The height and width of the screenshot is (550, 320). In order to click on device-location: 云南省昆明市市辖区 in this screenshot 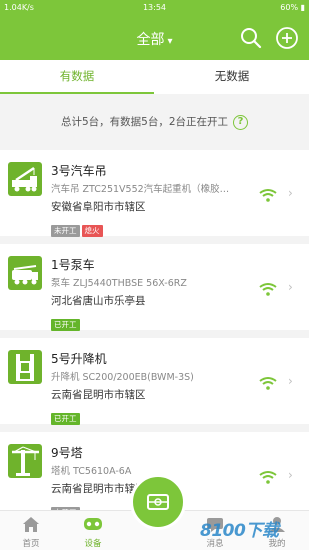, I will do `click(98, 395)`.